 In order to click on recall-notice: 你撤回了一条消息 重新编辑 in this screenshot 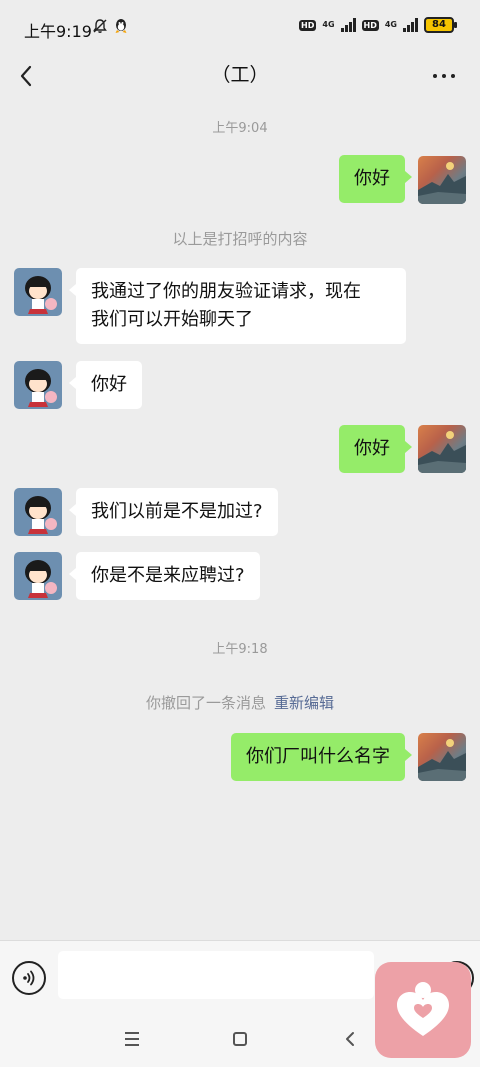, I will do `click(240, 702)`.